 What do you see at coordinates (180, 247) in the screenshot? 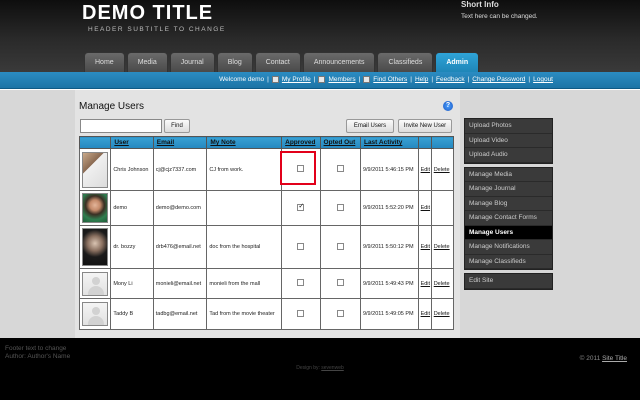
I see `user-email: drb476@email.net` at bounding box center [180, 247].